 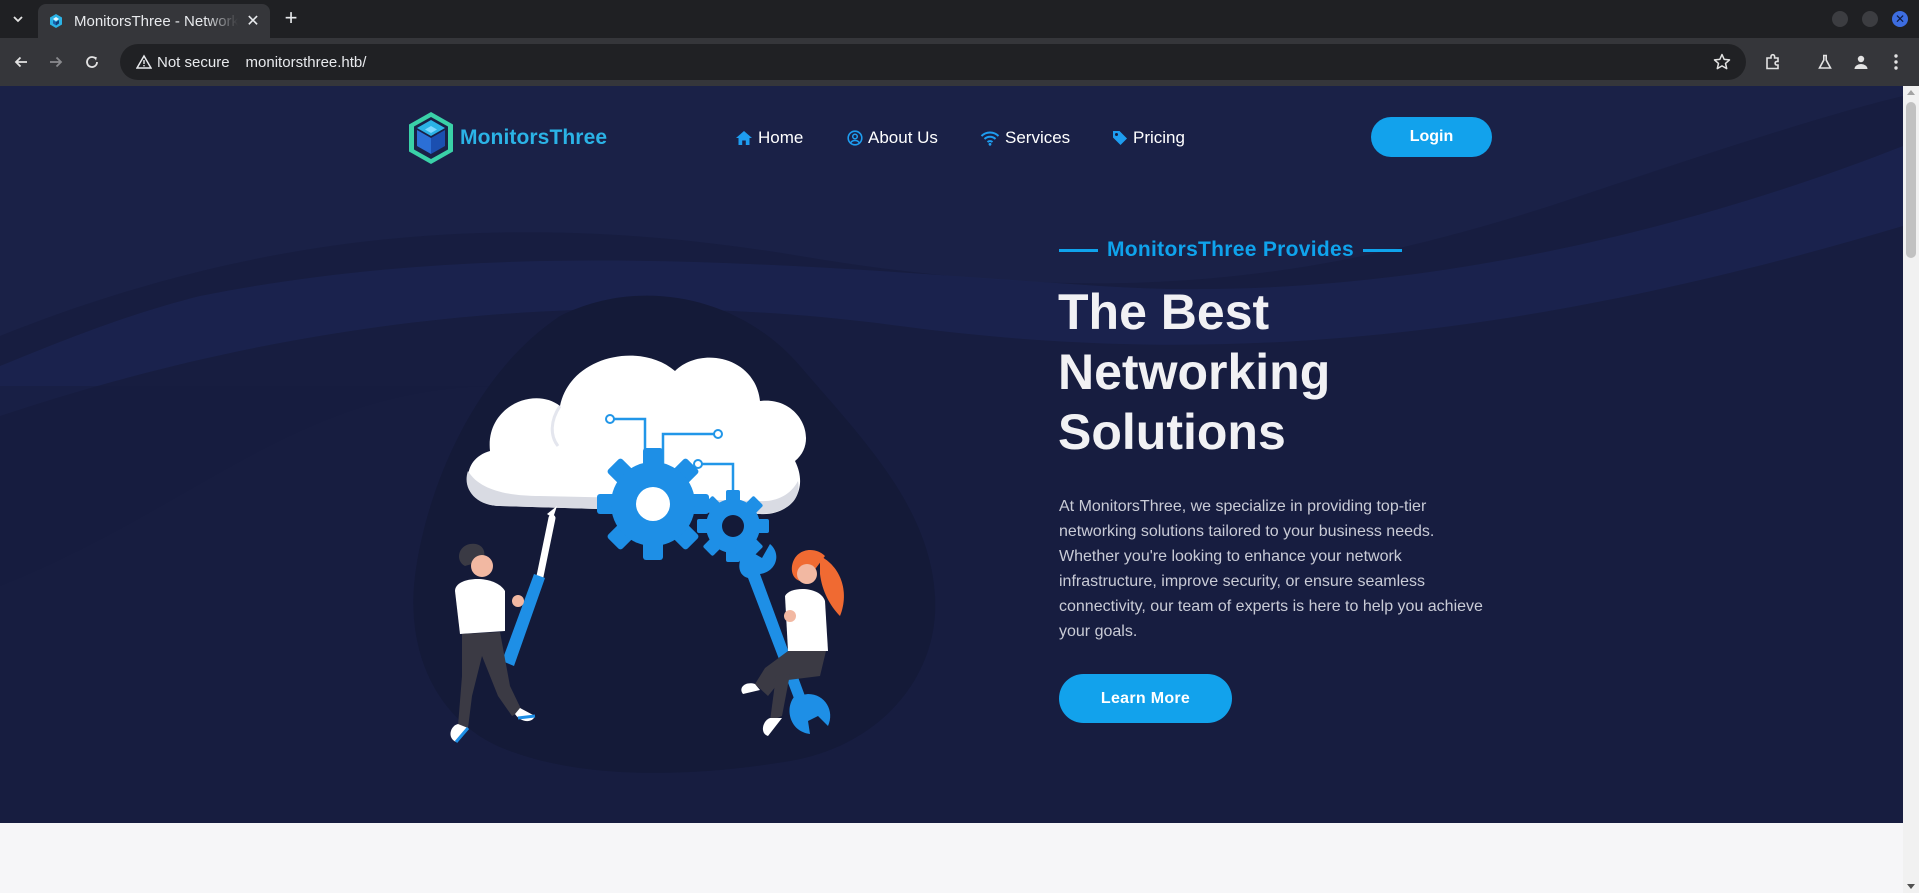 I want to click on nav-services: Services, so click(x=1025, y=138).